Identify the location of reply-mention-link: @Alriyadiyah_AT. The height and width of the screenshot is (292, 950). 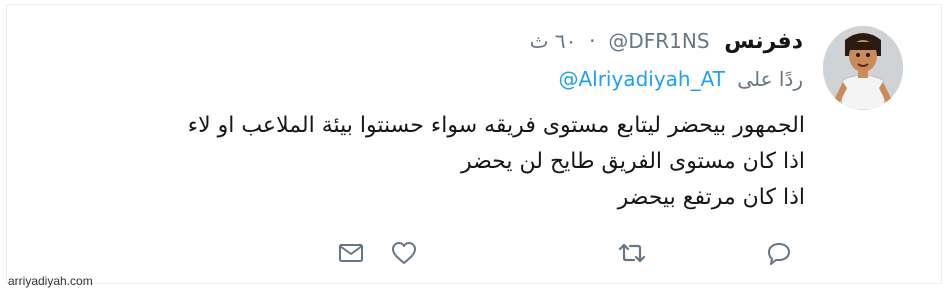
(641, 79).